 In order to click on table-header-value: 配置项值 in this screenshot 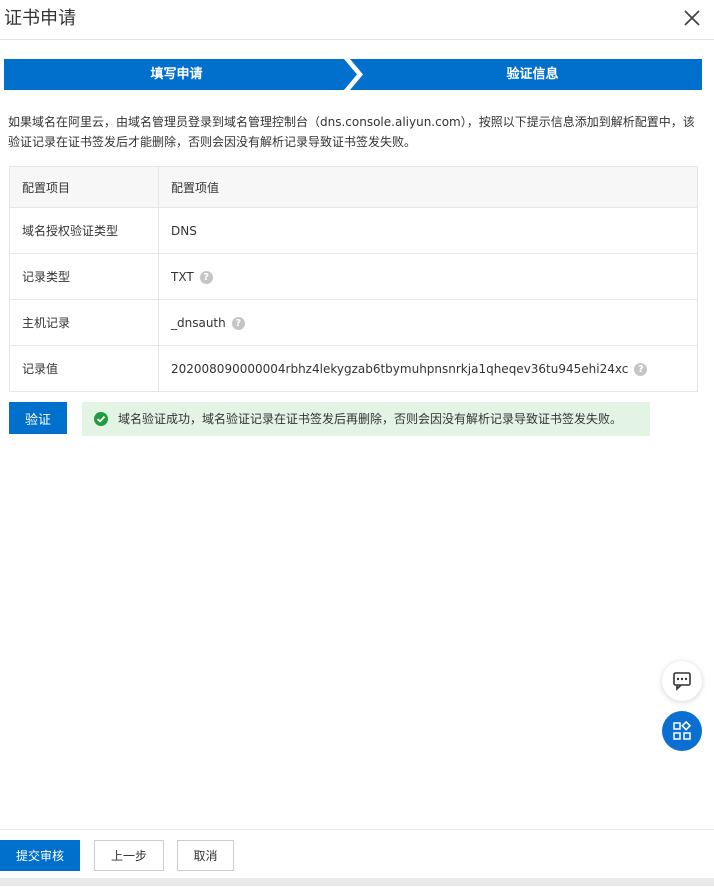, I will do `click(428, 187)`.